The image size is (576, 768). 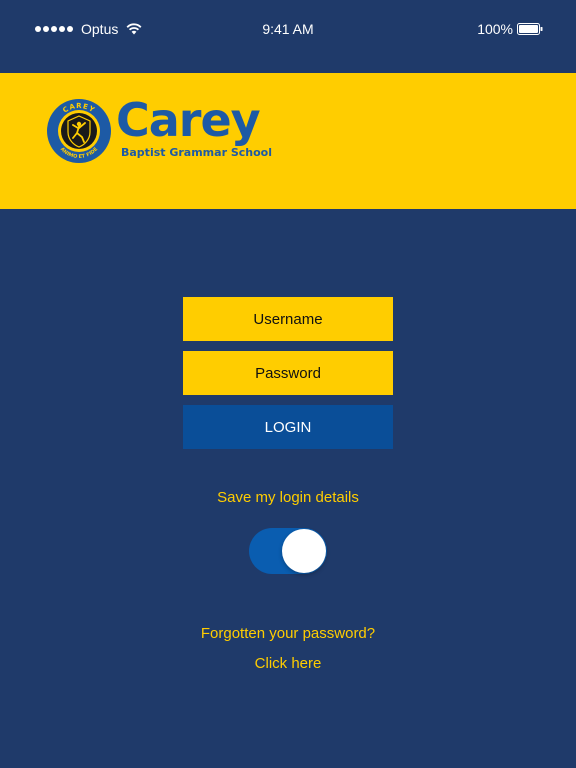 I want to click on carey-seal-icon: CAREY ANIMO ET FIDE, so click(x=79, y=131).